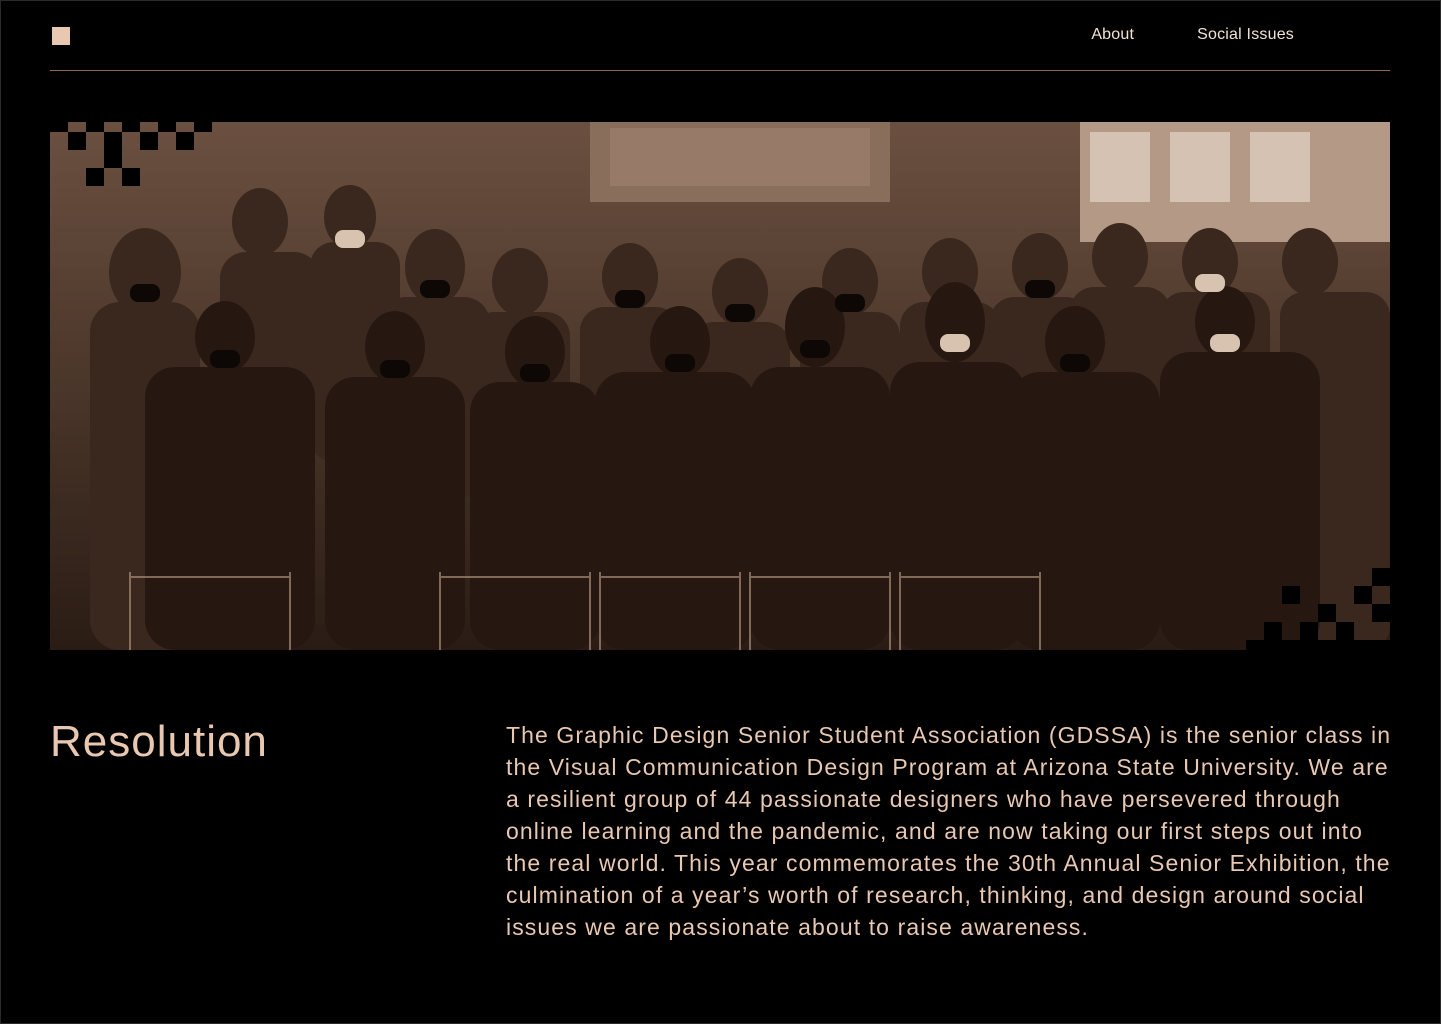 This screenshot has width=1441, height=1024. Describe the element at coordinates (1245, 35) in the screenshot. I see `nav-social-issues-link: Social Issues` at that location.